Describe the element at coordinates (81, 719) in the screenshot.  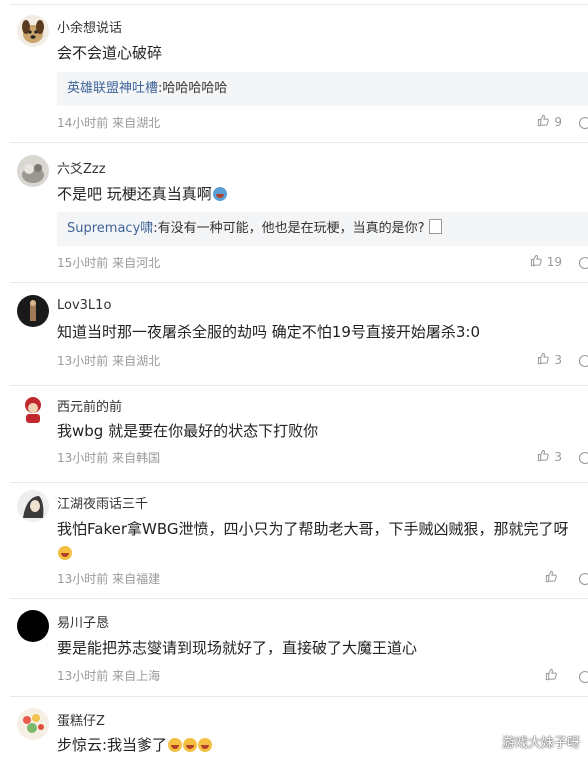
I see `username: 蛋糕仔Z` at that location.